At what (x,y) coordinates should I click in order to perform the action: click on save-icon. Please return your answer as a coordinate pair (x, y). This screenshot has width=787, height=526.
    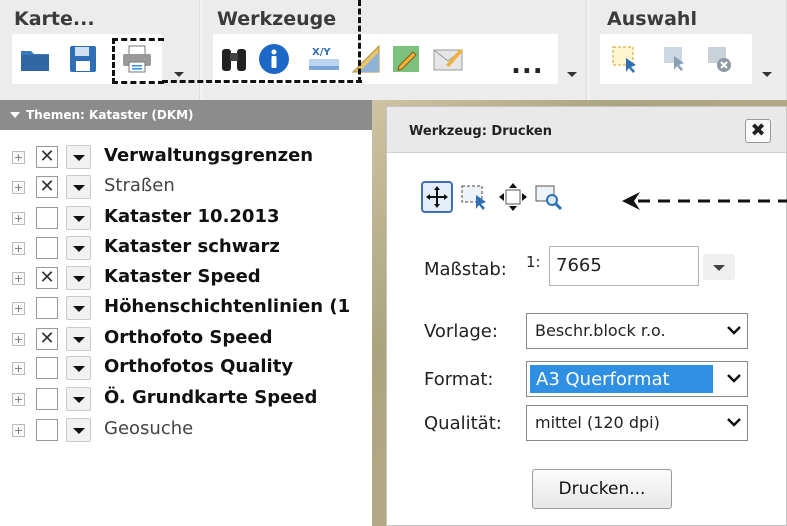
    Looking at the image, I should click on (83, 59).